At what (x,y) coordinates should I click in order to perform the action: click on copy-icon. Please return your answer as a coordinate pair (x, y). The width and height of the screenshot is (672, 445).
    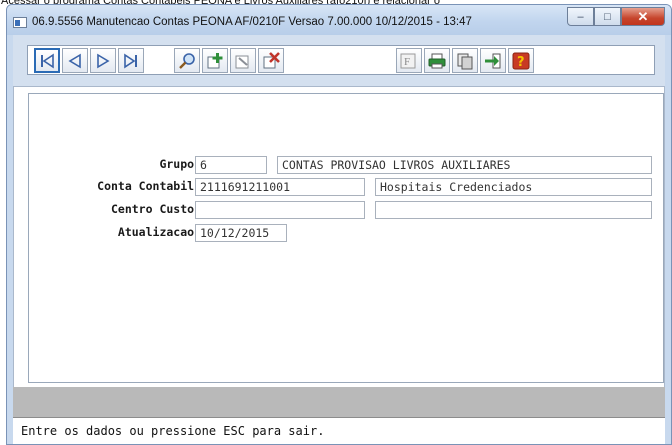
    Looking at the image, I should click on (465, 61).